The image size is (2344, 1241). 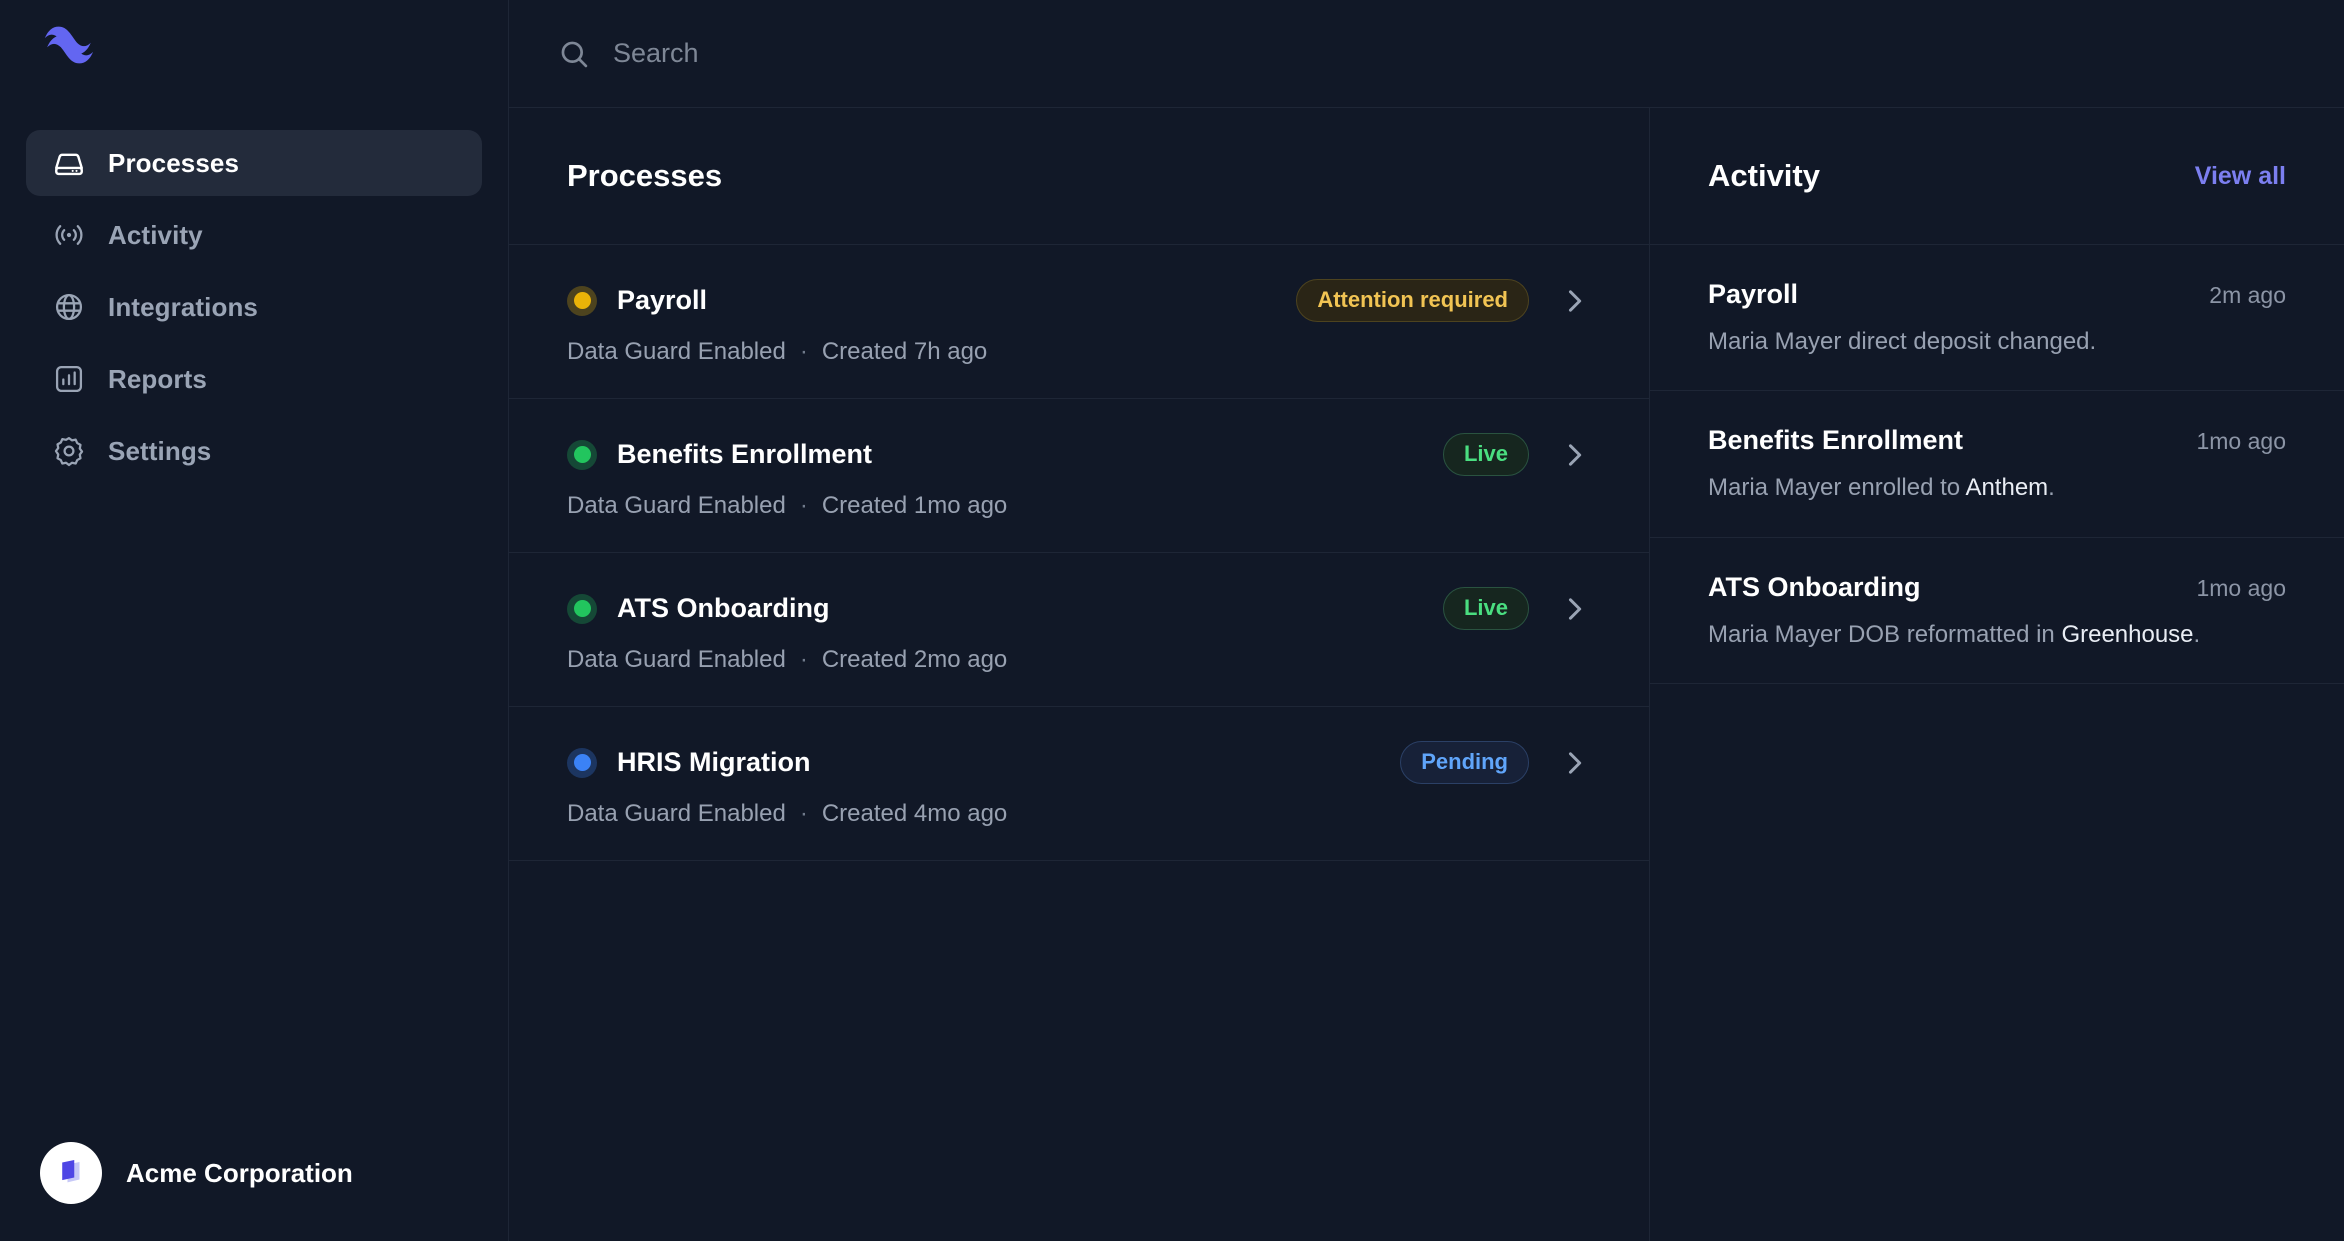 I want to click on gear-icon, so click(x=69, y=451).